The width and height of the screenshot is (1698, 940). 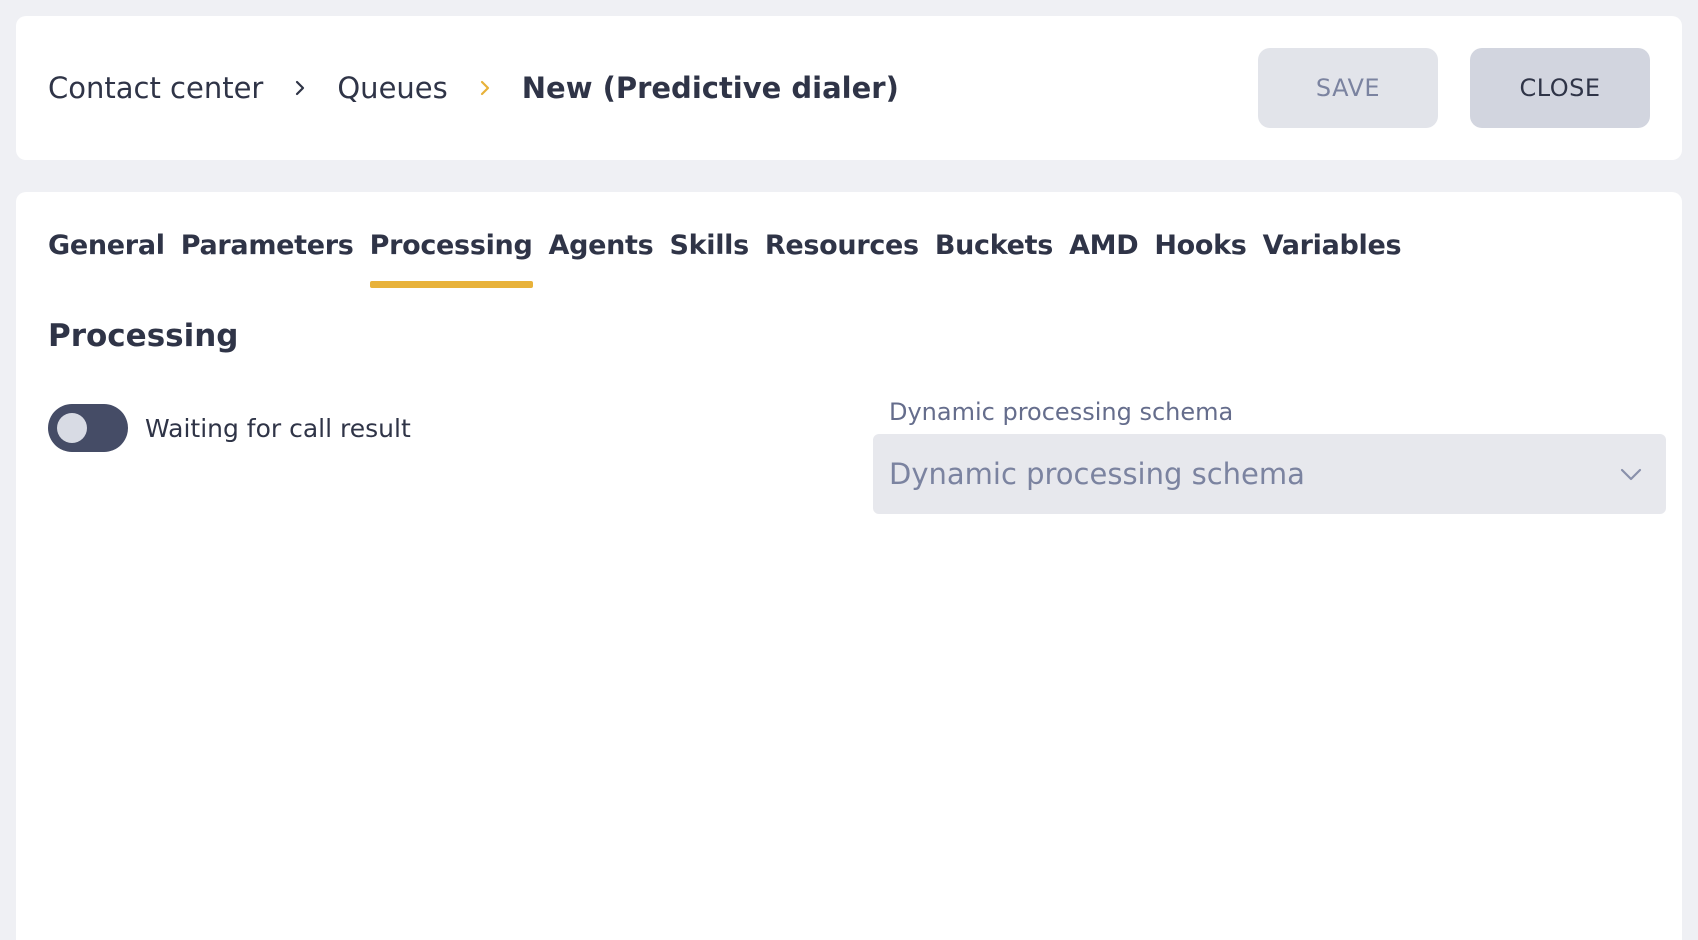 I want to click on breadcrumb-current: New (Predictive dialer), so click(x=710, y=88).